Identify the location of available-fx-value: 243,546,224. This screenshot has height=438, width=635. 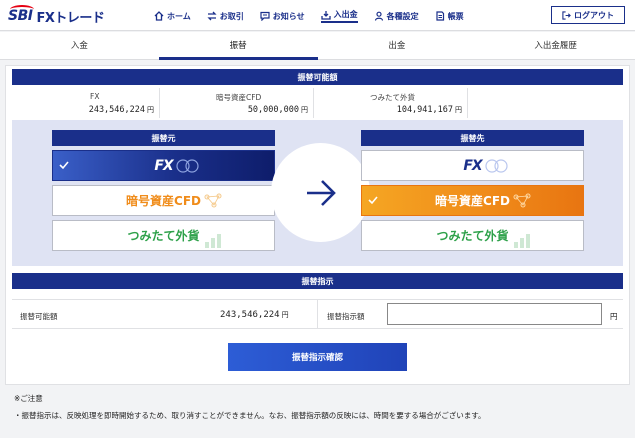
(116, 110).